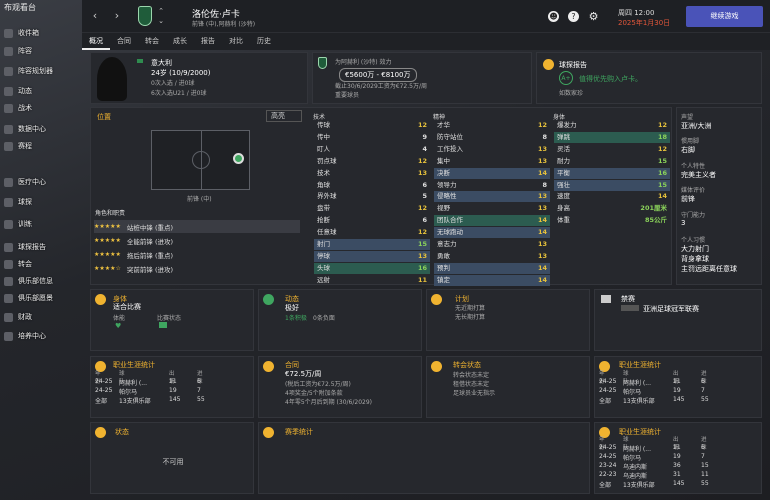 Image resolution: width=770 pixels, height=500 pixels. What do you see at coordinates (327, 232) in the screenshot?
I see `attribute-name: 任意球` at bounding box center [327, 232].